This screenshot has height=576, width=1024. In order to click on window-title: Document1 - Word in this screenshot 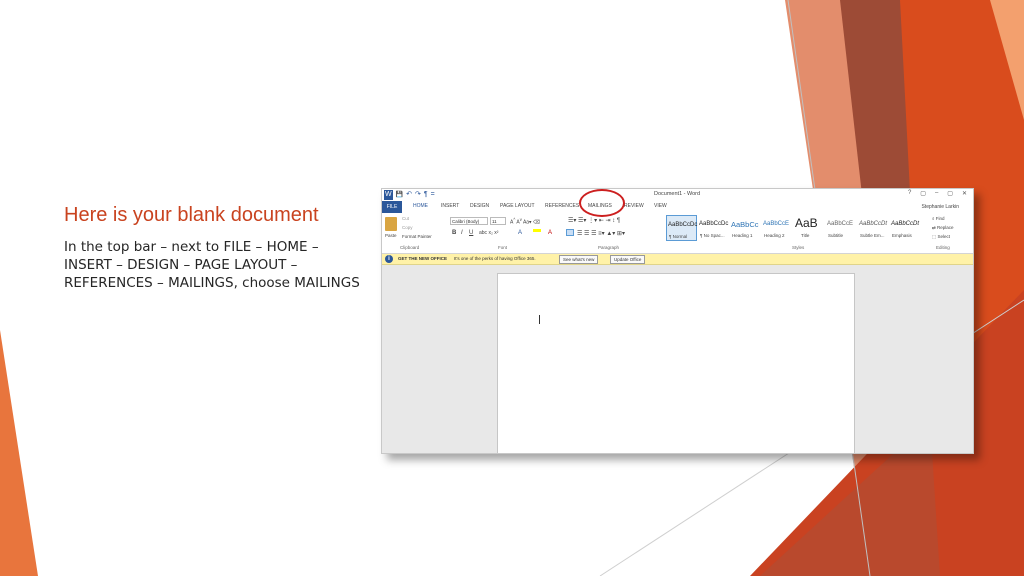, I will do `click(677, 194)`.